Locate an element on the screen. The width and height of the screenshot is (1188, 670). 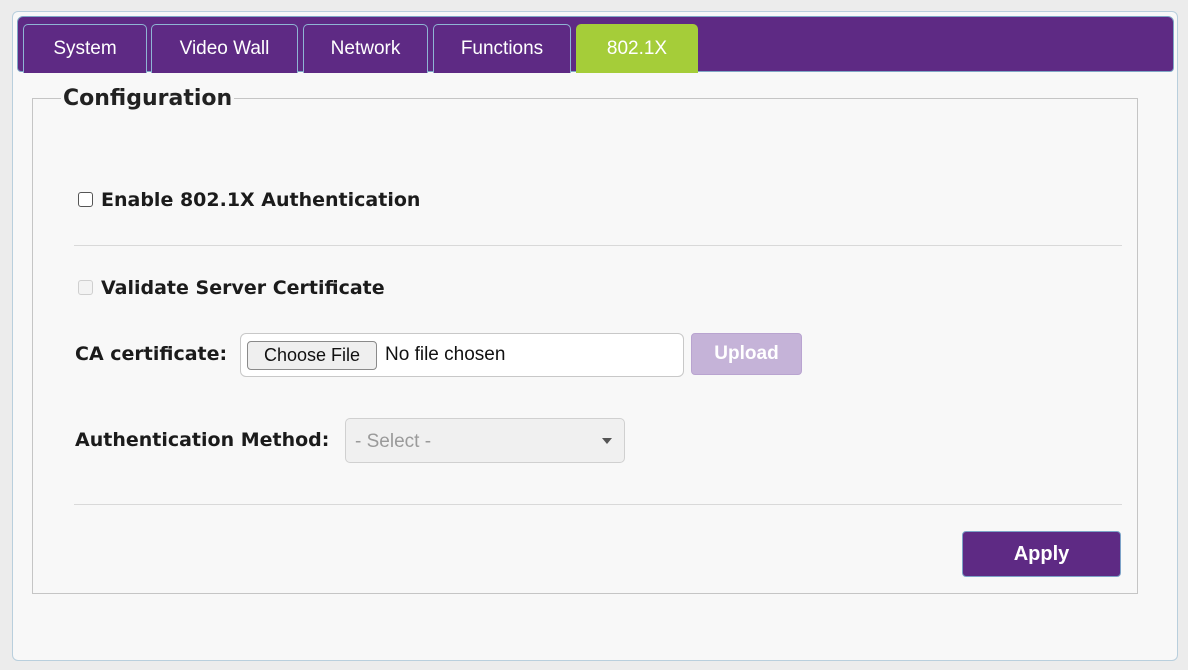
auth-method-selected-value: - Select - is located at coordinates (393, 441).